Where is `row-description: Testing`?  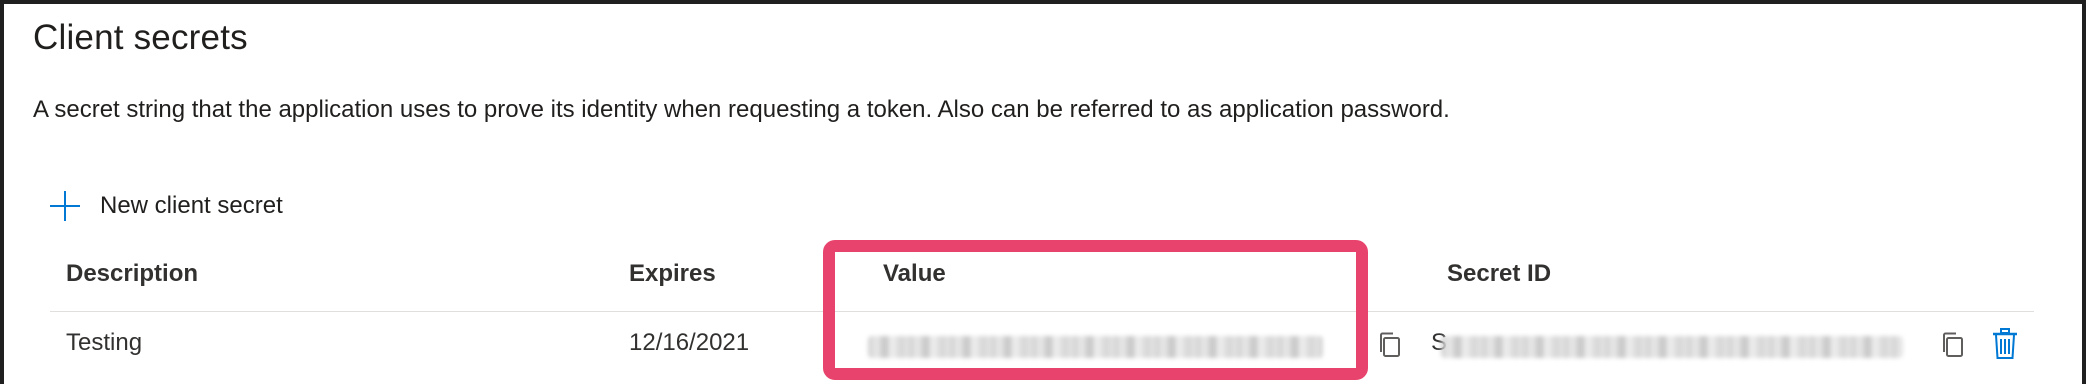
row-description: Testing is located at coordinates (104, 342).